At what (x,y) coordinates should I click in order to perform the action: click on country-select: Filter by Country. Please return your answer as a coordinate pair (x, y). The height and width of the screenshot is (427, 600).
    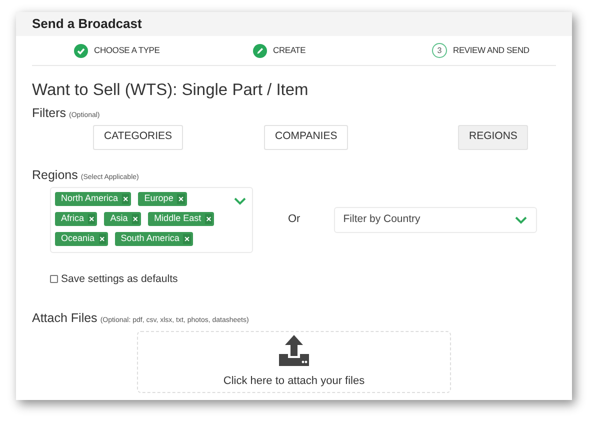
    Looking at the image, I should click on (436, 219).